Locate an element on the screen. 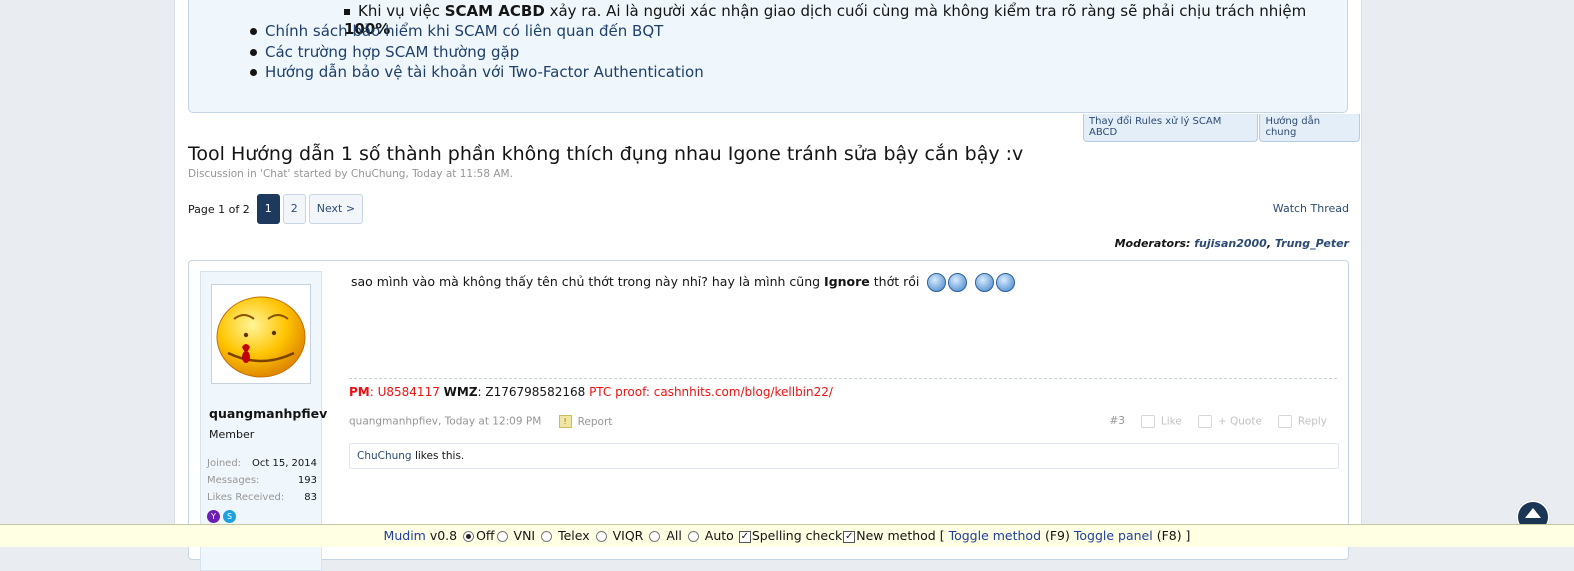  radio-viqr is located at coordinates (601, 536).